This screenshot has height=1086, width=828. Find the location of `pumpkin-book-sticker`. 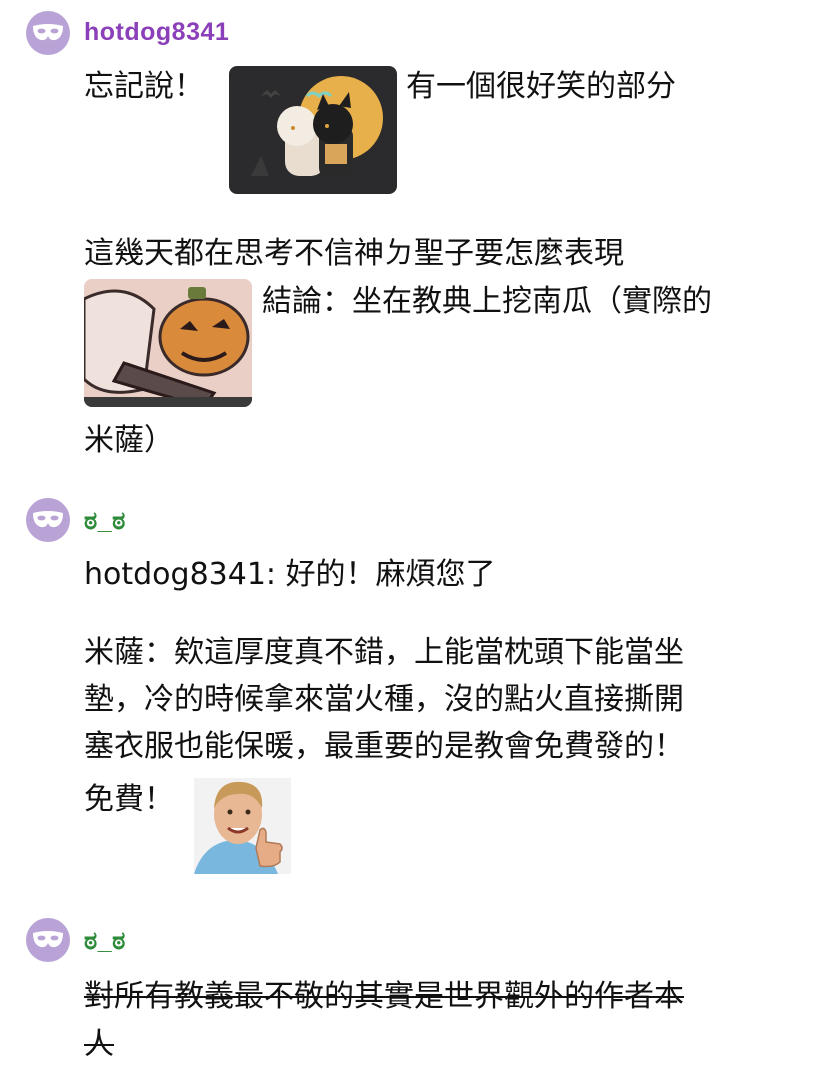

pumpkin-book-sticker is located at coordinates (168, 343).